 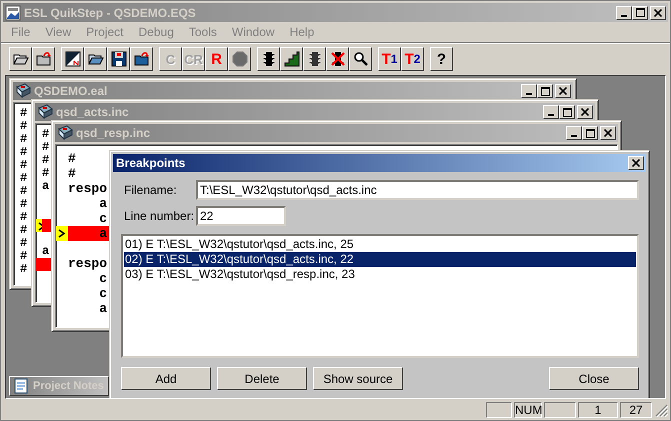 I want to click on dialog-title: Breakpoints, so click(x=151, y=163).